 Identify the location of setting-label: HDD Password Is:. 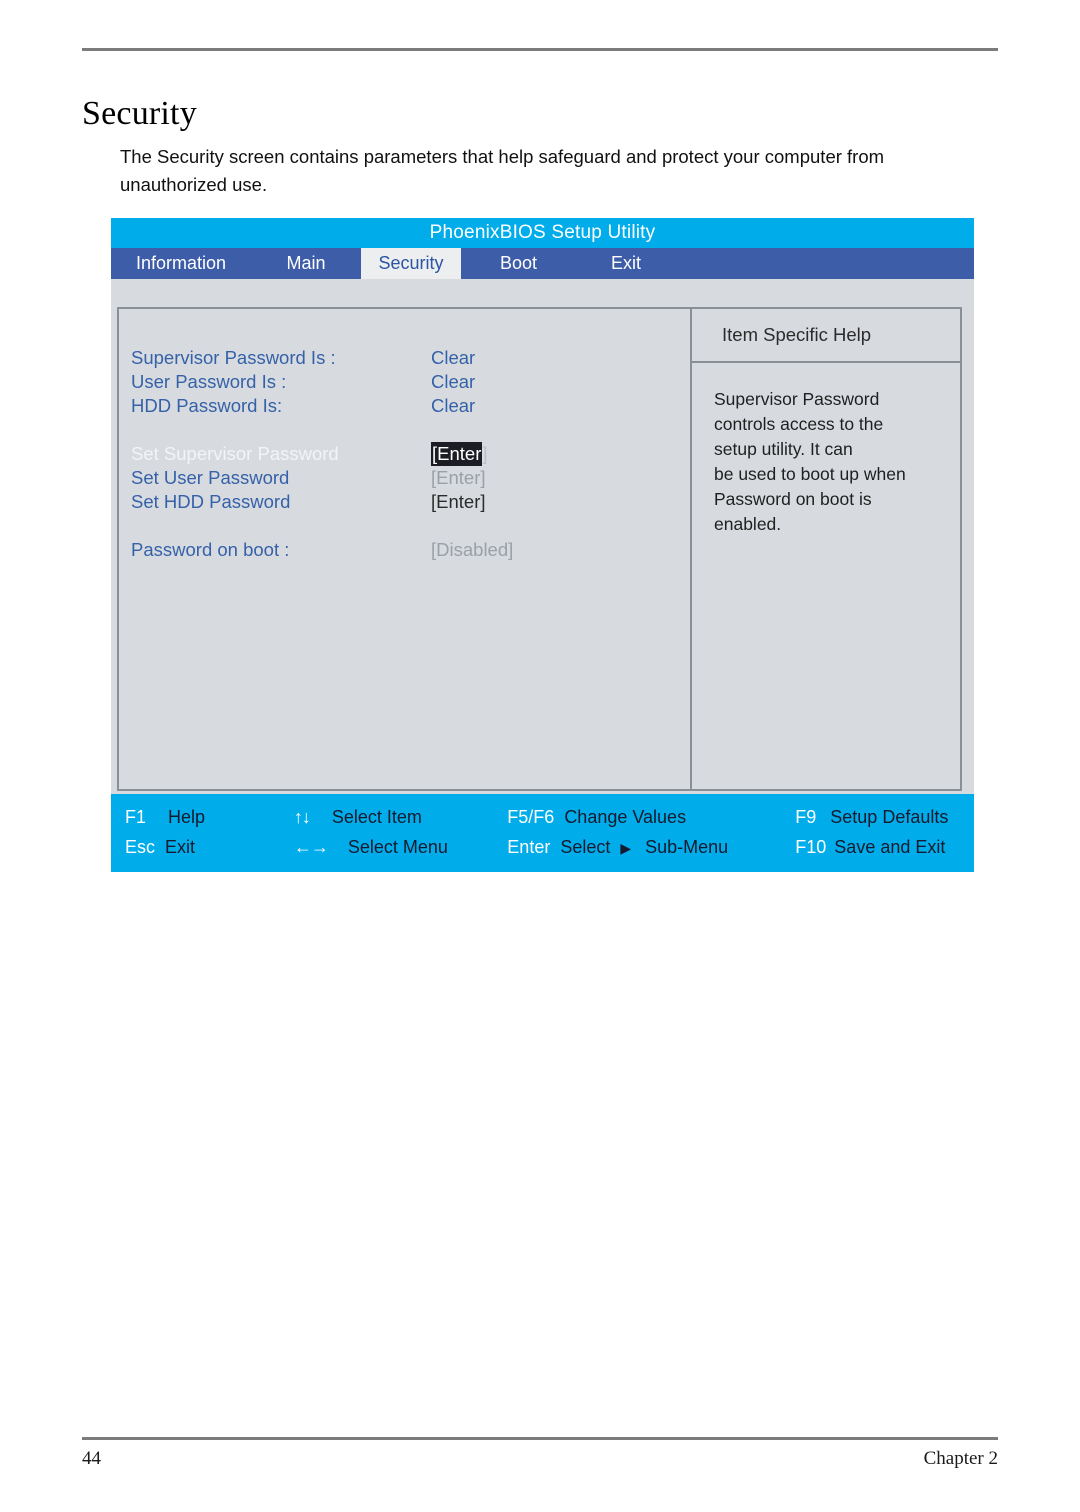
(207, 405).